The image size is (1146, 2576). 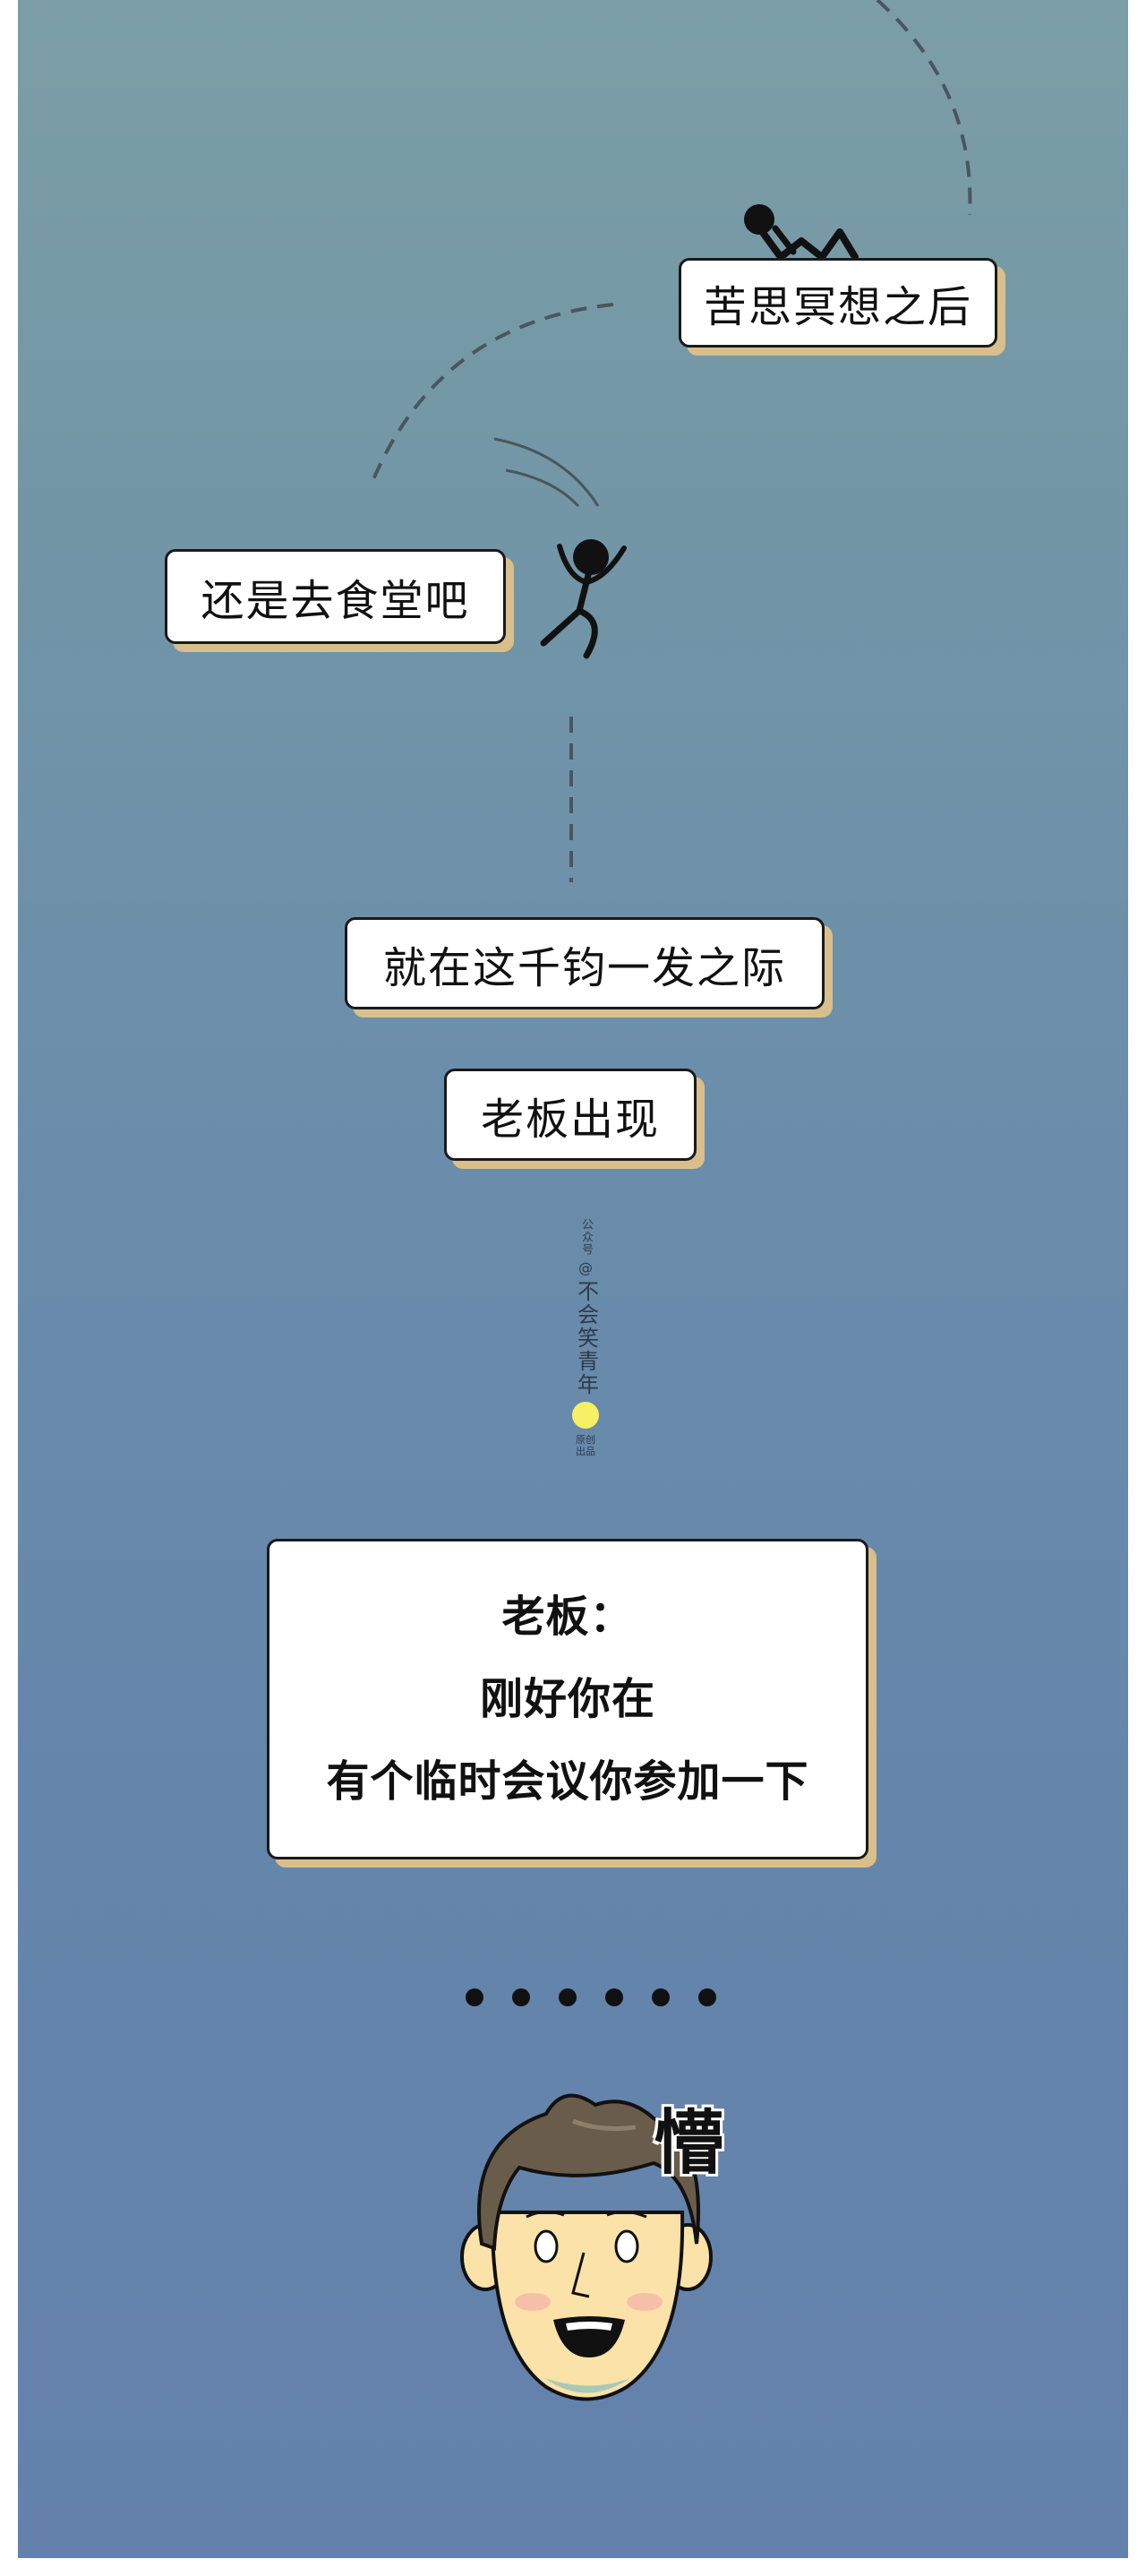 I want to click on bubble-think: 苦思冥想之后, so click(x=838, y=303).